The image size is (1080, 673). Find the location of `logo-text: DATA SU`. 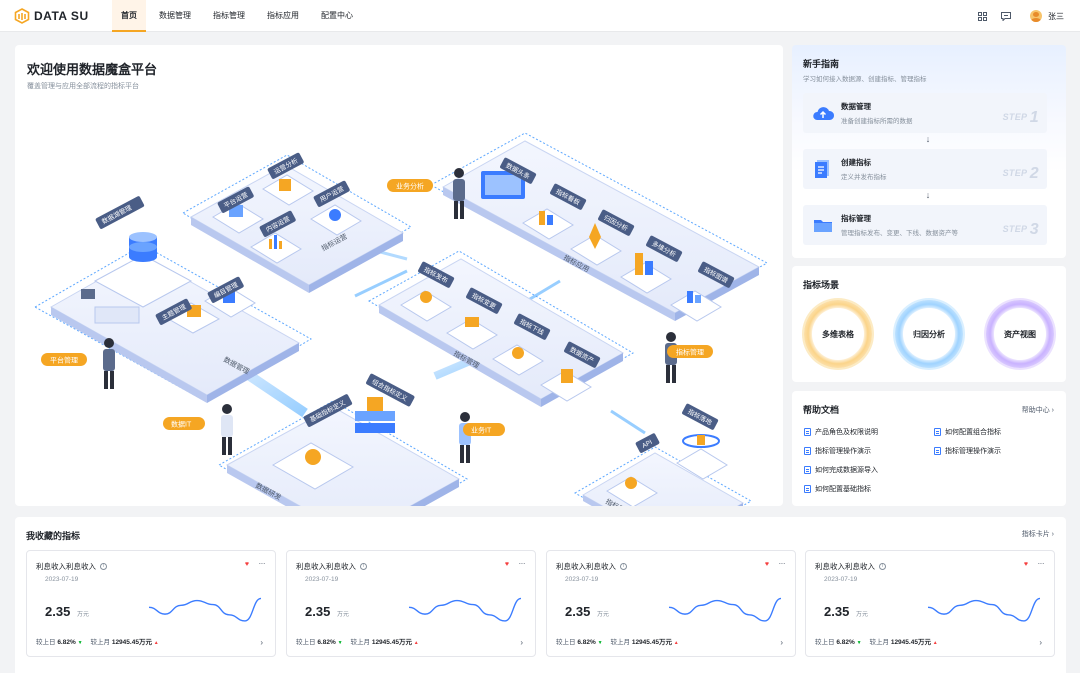

logo-text: DATA SU is located at coordinates (61, 16).